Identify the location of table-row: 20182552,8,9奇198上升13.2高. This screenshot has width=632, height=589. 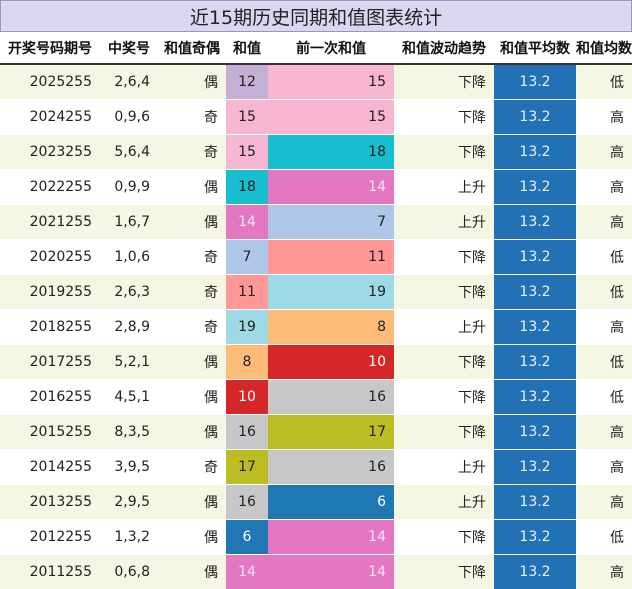
(316, 327).